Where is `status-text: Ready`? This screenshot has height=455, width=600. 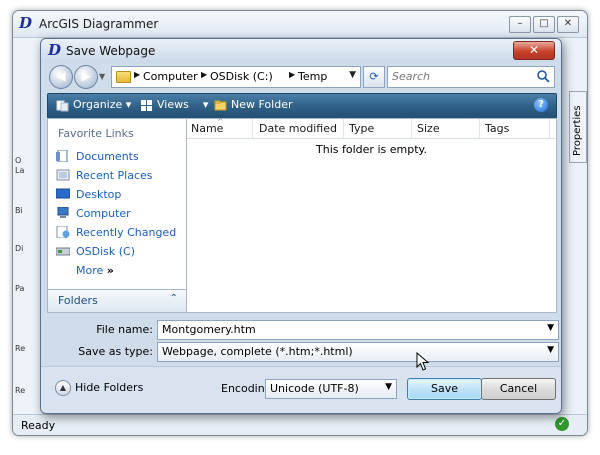
status-text: Ready is located at coordinates (38, 425).